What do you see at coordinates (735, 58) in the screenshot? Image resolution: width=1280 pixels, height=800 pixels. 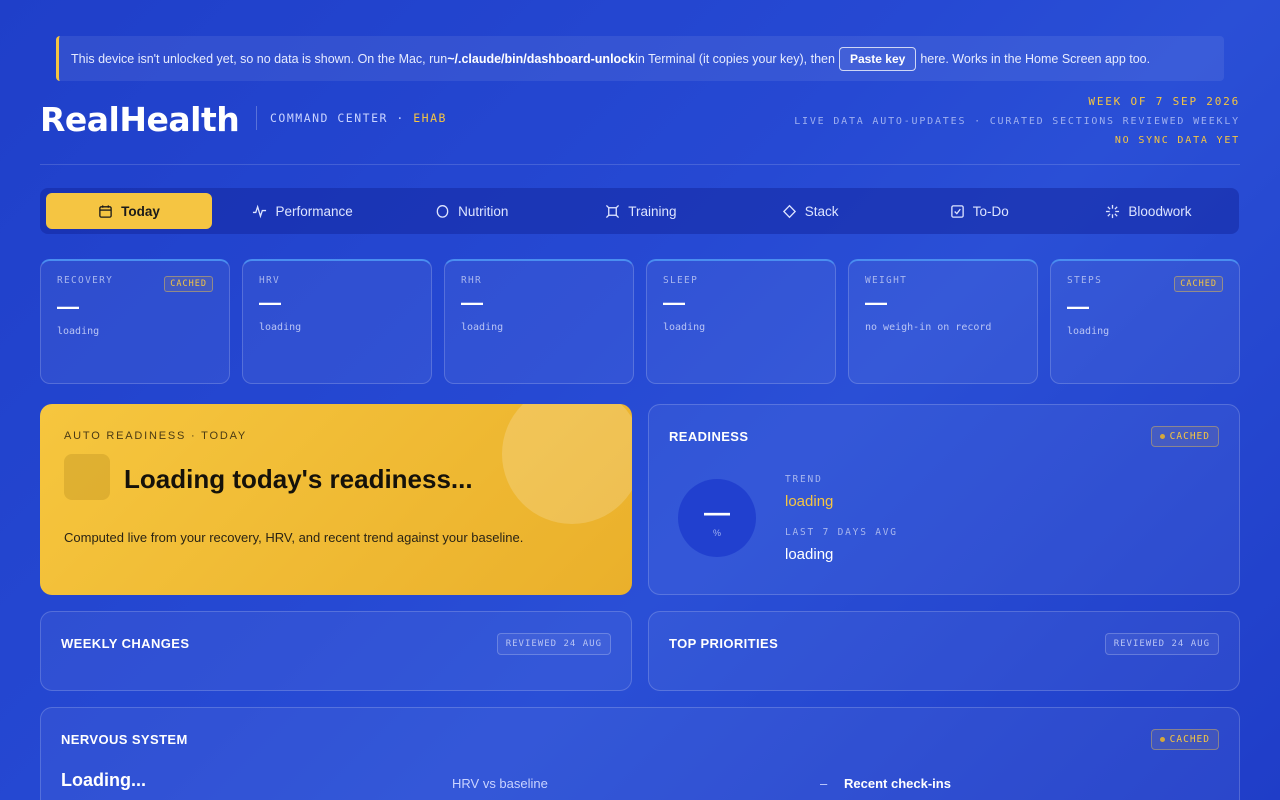 I see `banner-text-middle: in Terminal (it copies your key), then` at bounding box center [735, 58].